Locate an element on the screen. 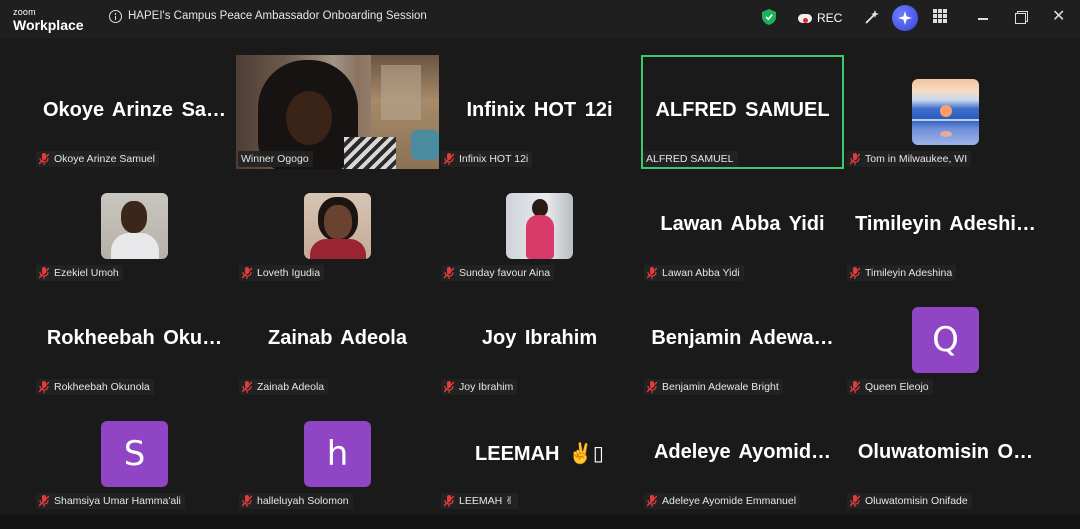  sparkle-icon is located at coordinates (905, 18).